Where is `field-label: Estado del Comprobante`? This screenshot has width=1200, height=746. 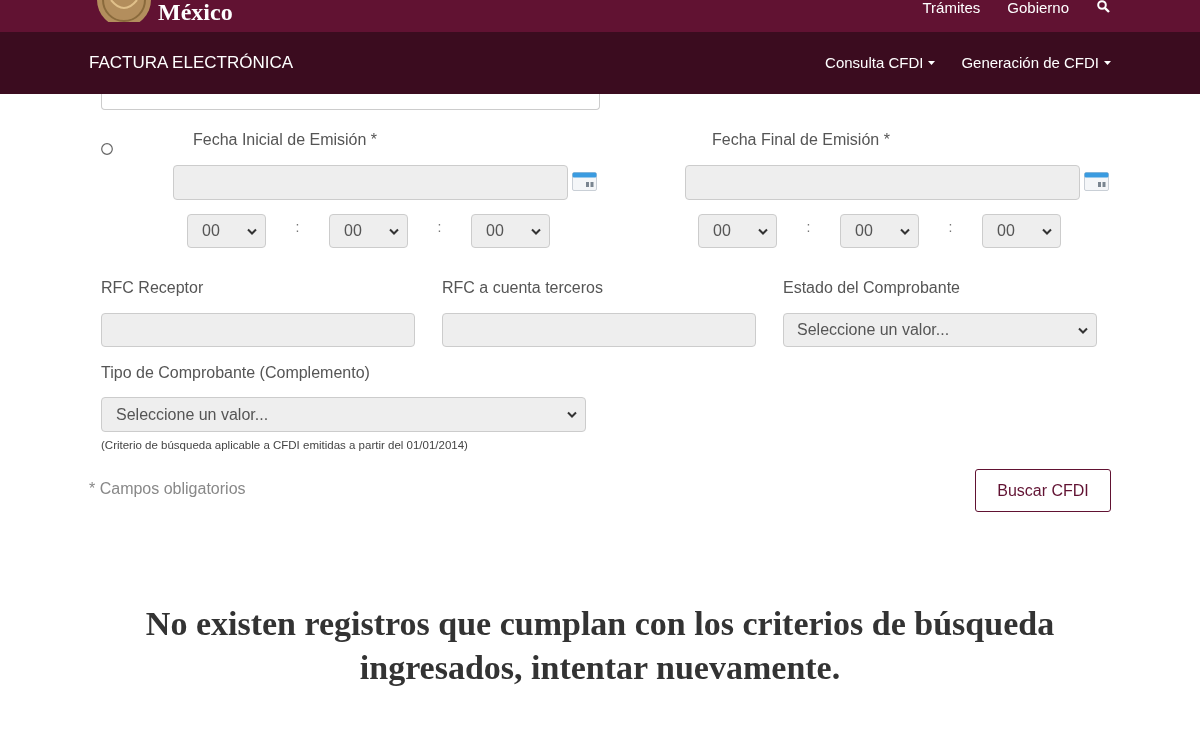
field-label: Estado del Comprobante is located at coordinates (872, 288).